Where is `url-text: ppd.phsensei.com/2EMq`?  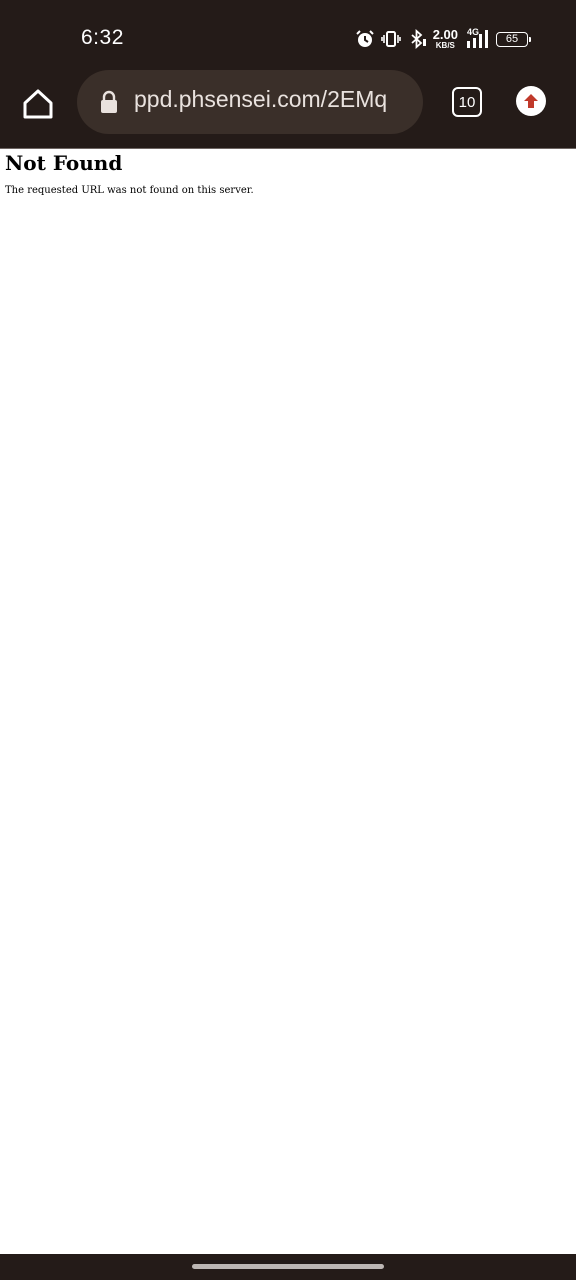 url-text: ppd.phsensei.com/2EMq is located at coordinates (261, 99).